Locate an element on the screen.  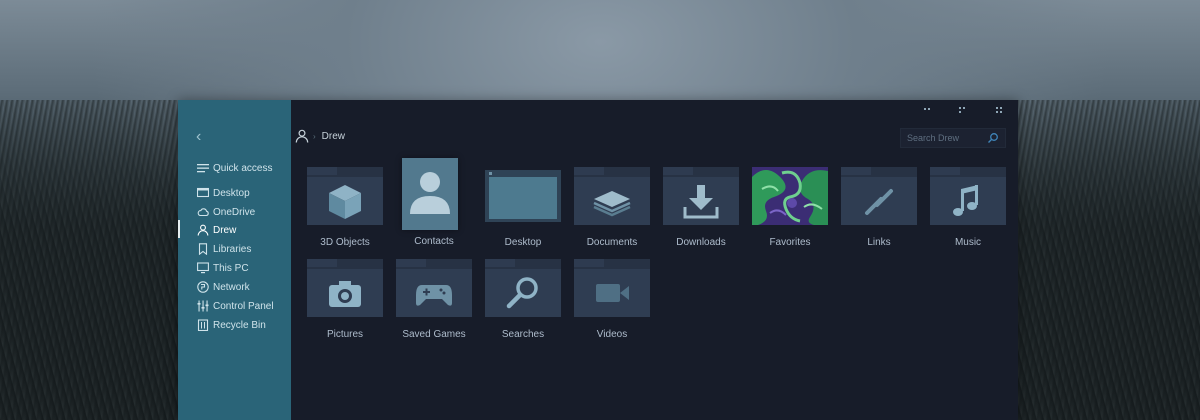
folder-3d-objects: 3D Objects is located at coordinates (345, 213).